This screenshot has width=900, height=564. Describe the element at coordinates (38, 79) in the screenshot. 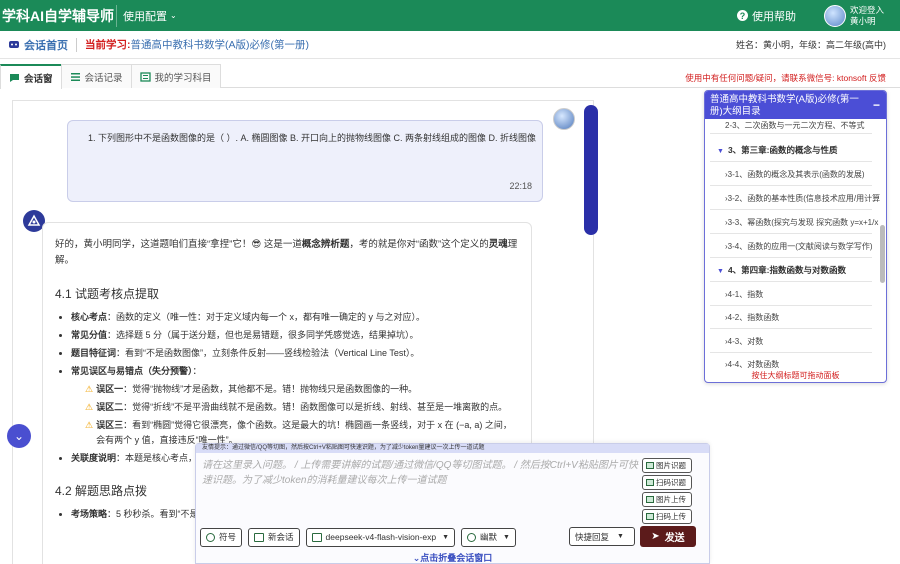

I see `tab-label: 会话窗` at that location.